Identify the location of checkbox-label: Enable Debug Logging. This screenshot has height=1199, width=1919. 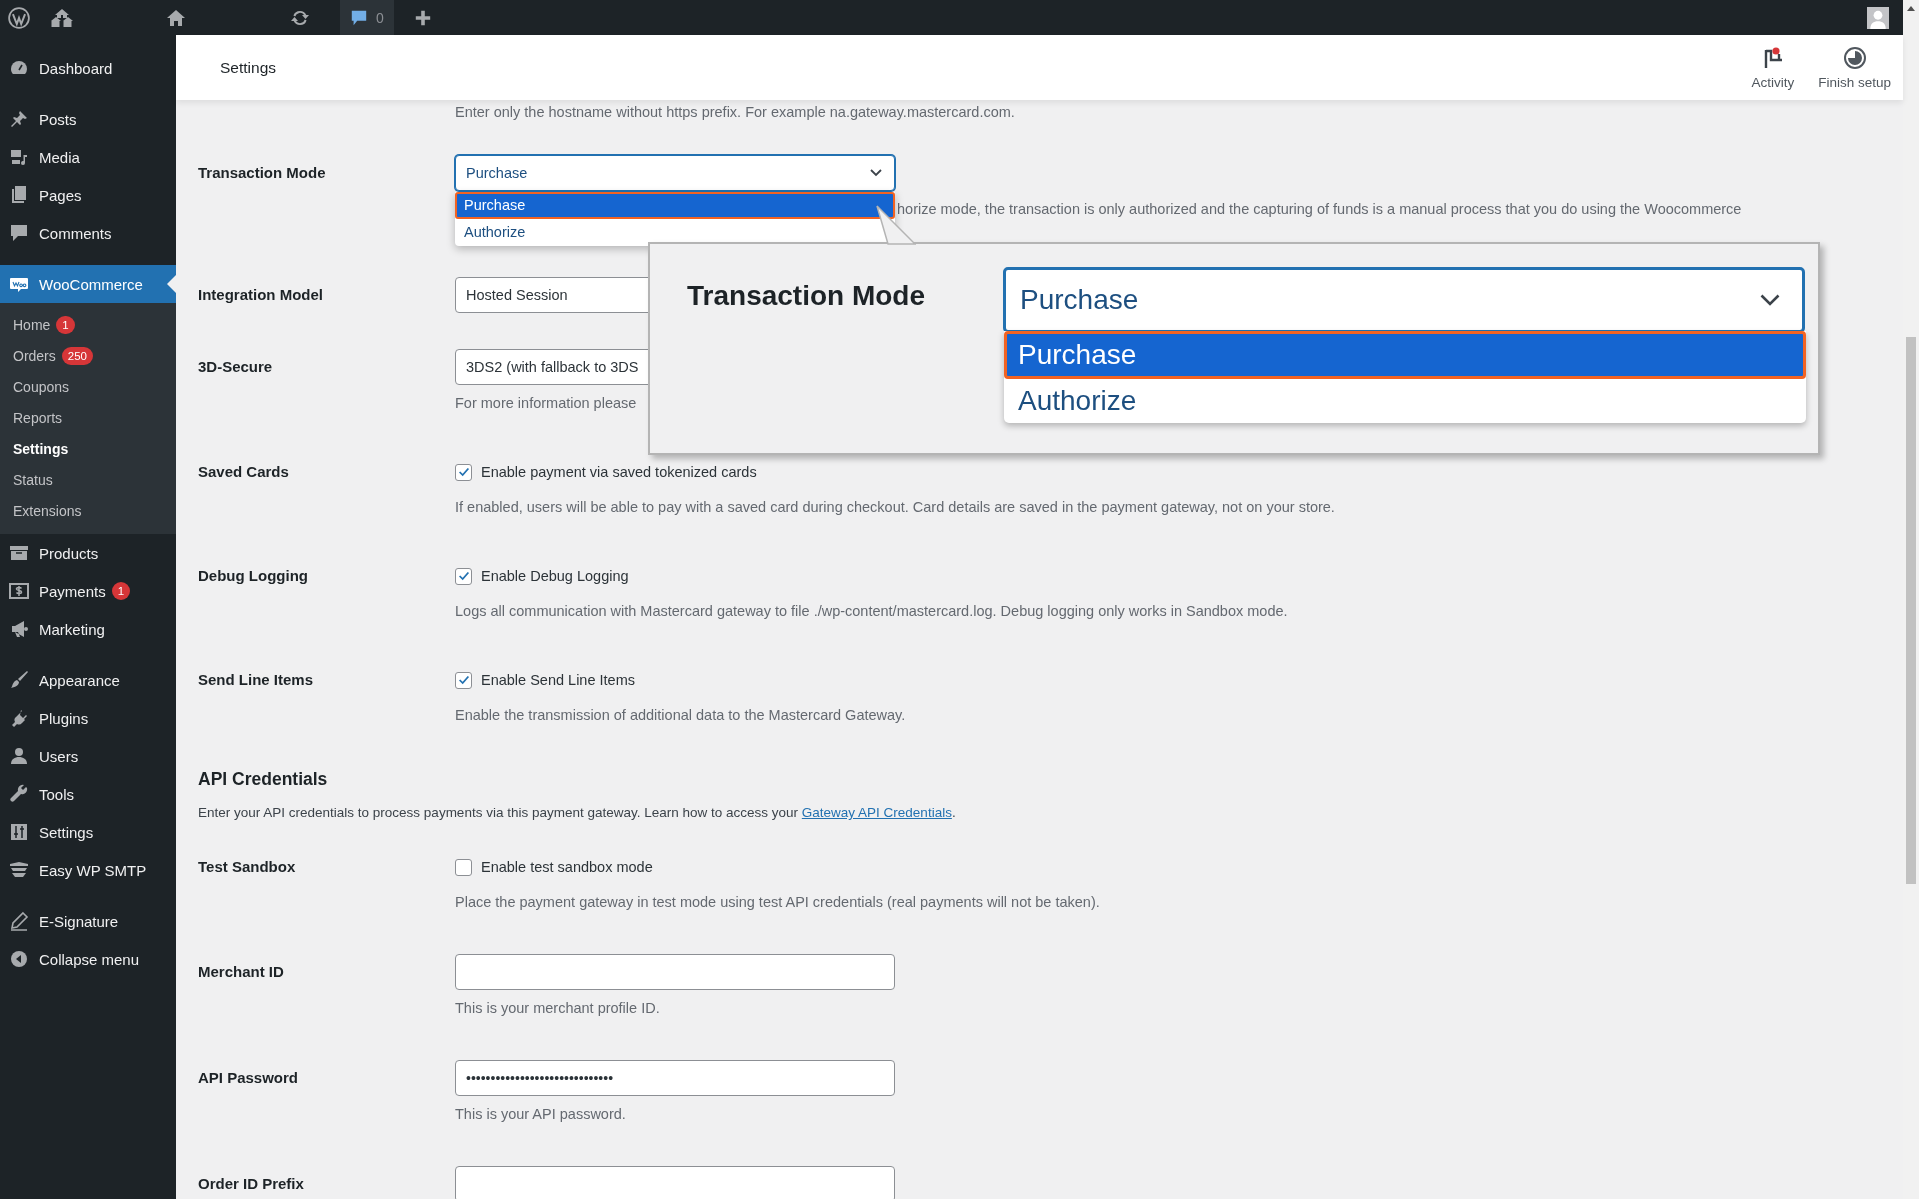
(555, 576).